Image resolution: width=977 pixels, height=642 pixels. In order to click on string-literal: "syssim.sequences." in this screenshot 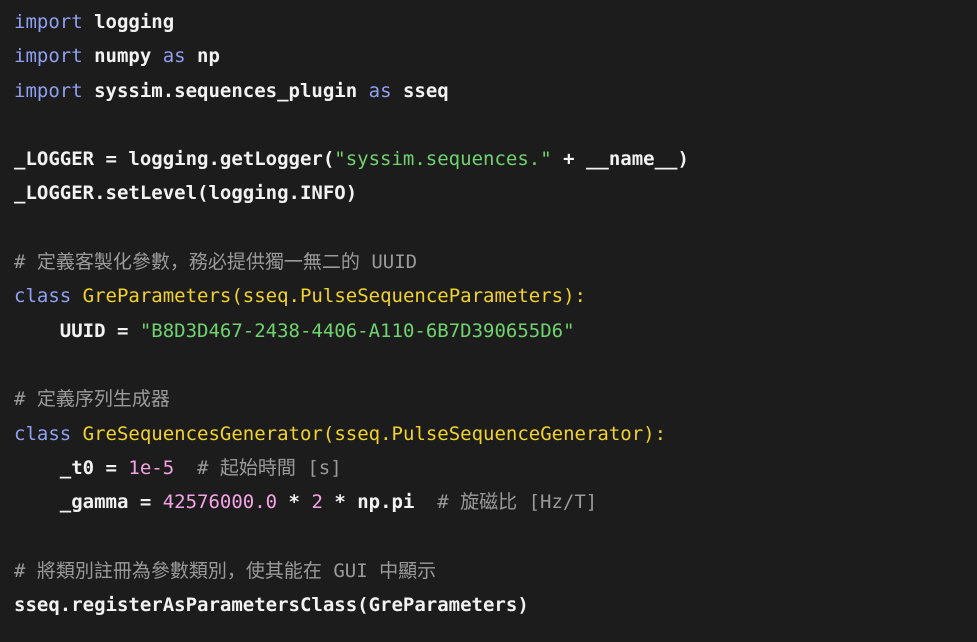, I will do `click(443, 159)`.